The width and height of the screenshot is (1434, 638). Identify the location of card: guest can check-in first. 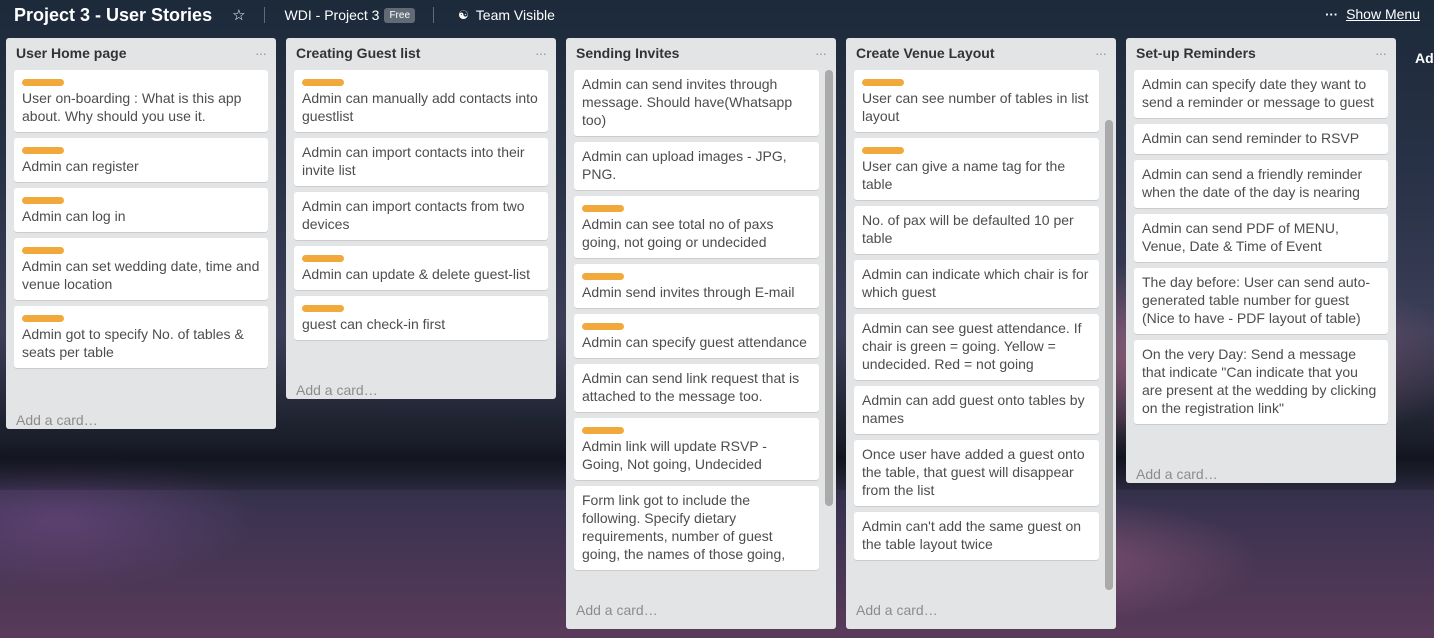
(421, 318).